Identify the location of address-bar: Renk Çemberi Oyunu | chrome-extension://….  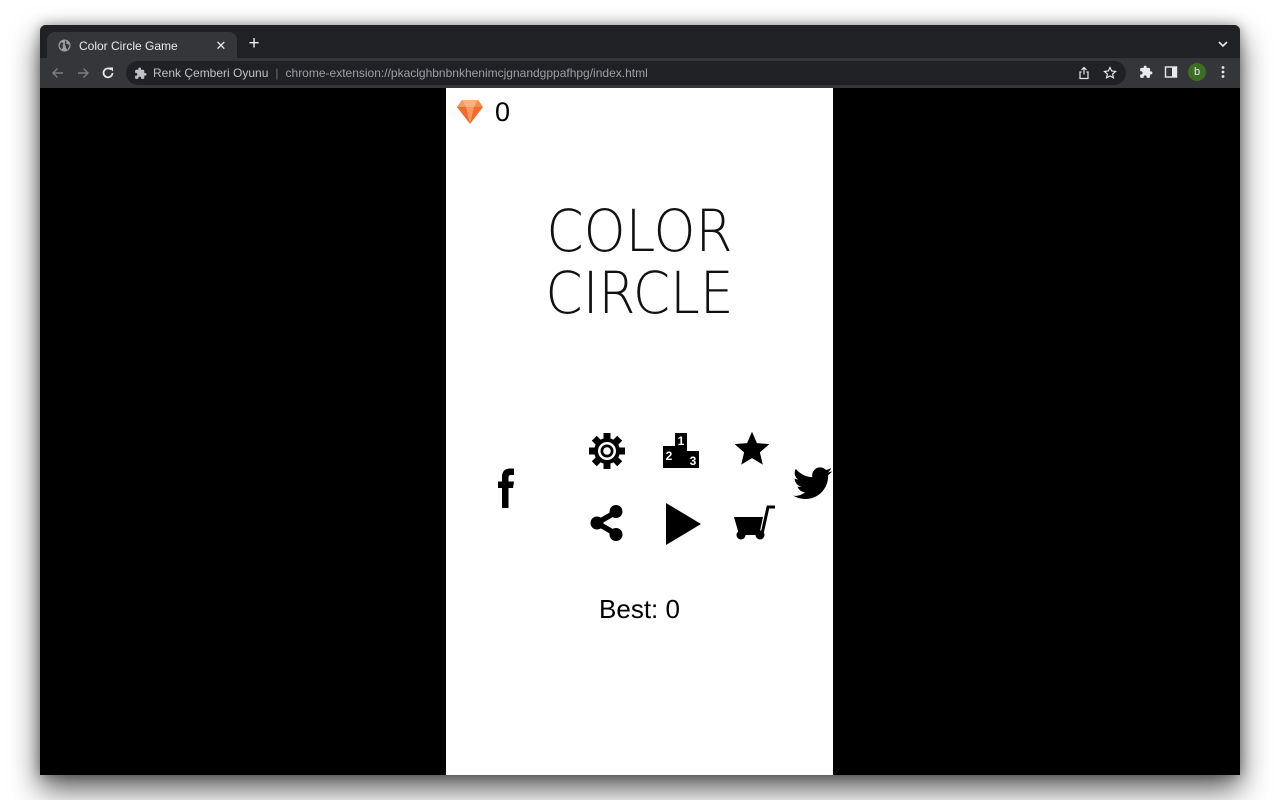
(626, 73).